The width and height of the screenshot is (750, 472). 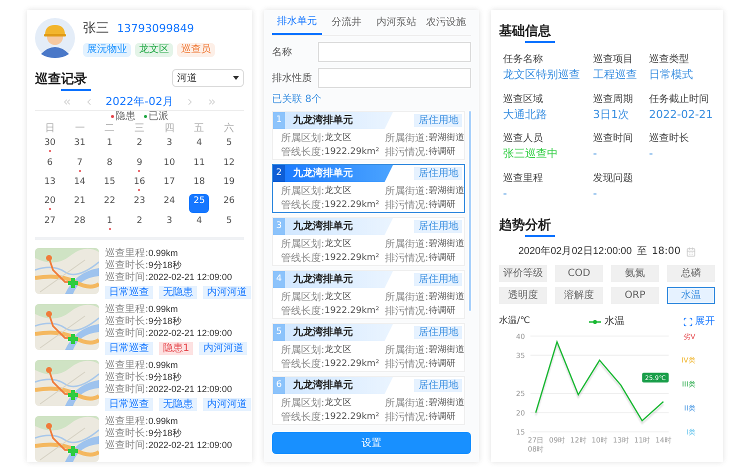 What do you see at coordinates (199, 184) in the screenshot?
I see `calendar-day: 18` at bounding box center [199, 184].